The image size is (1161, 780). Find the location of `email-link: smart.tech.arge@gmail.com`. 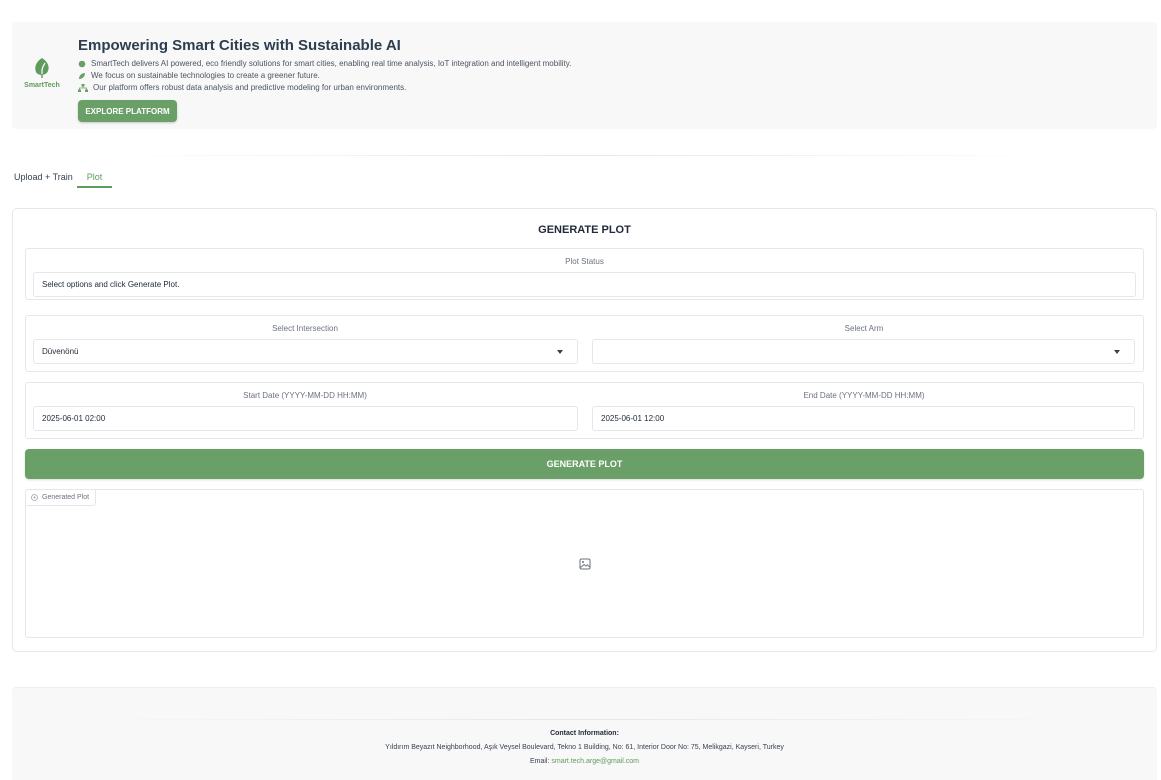

email-link: smart.tech.arge@gmail.com is located at coordinates (595, 761).